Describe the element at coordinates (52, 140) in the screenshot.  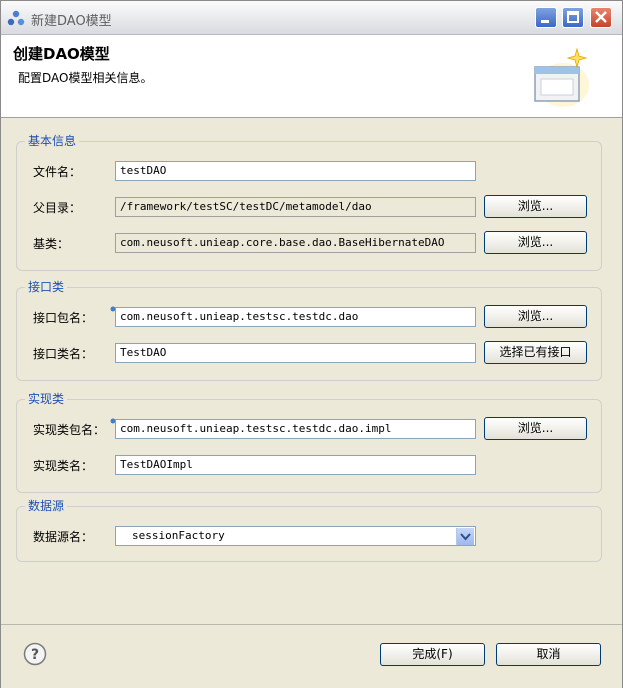
I see `group-title-basic: 基本信息` at that location.